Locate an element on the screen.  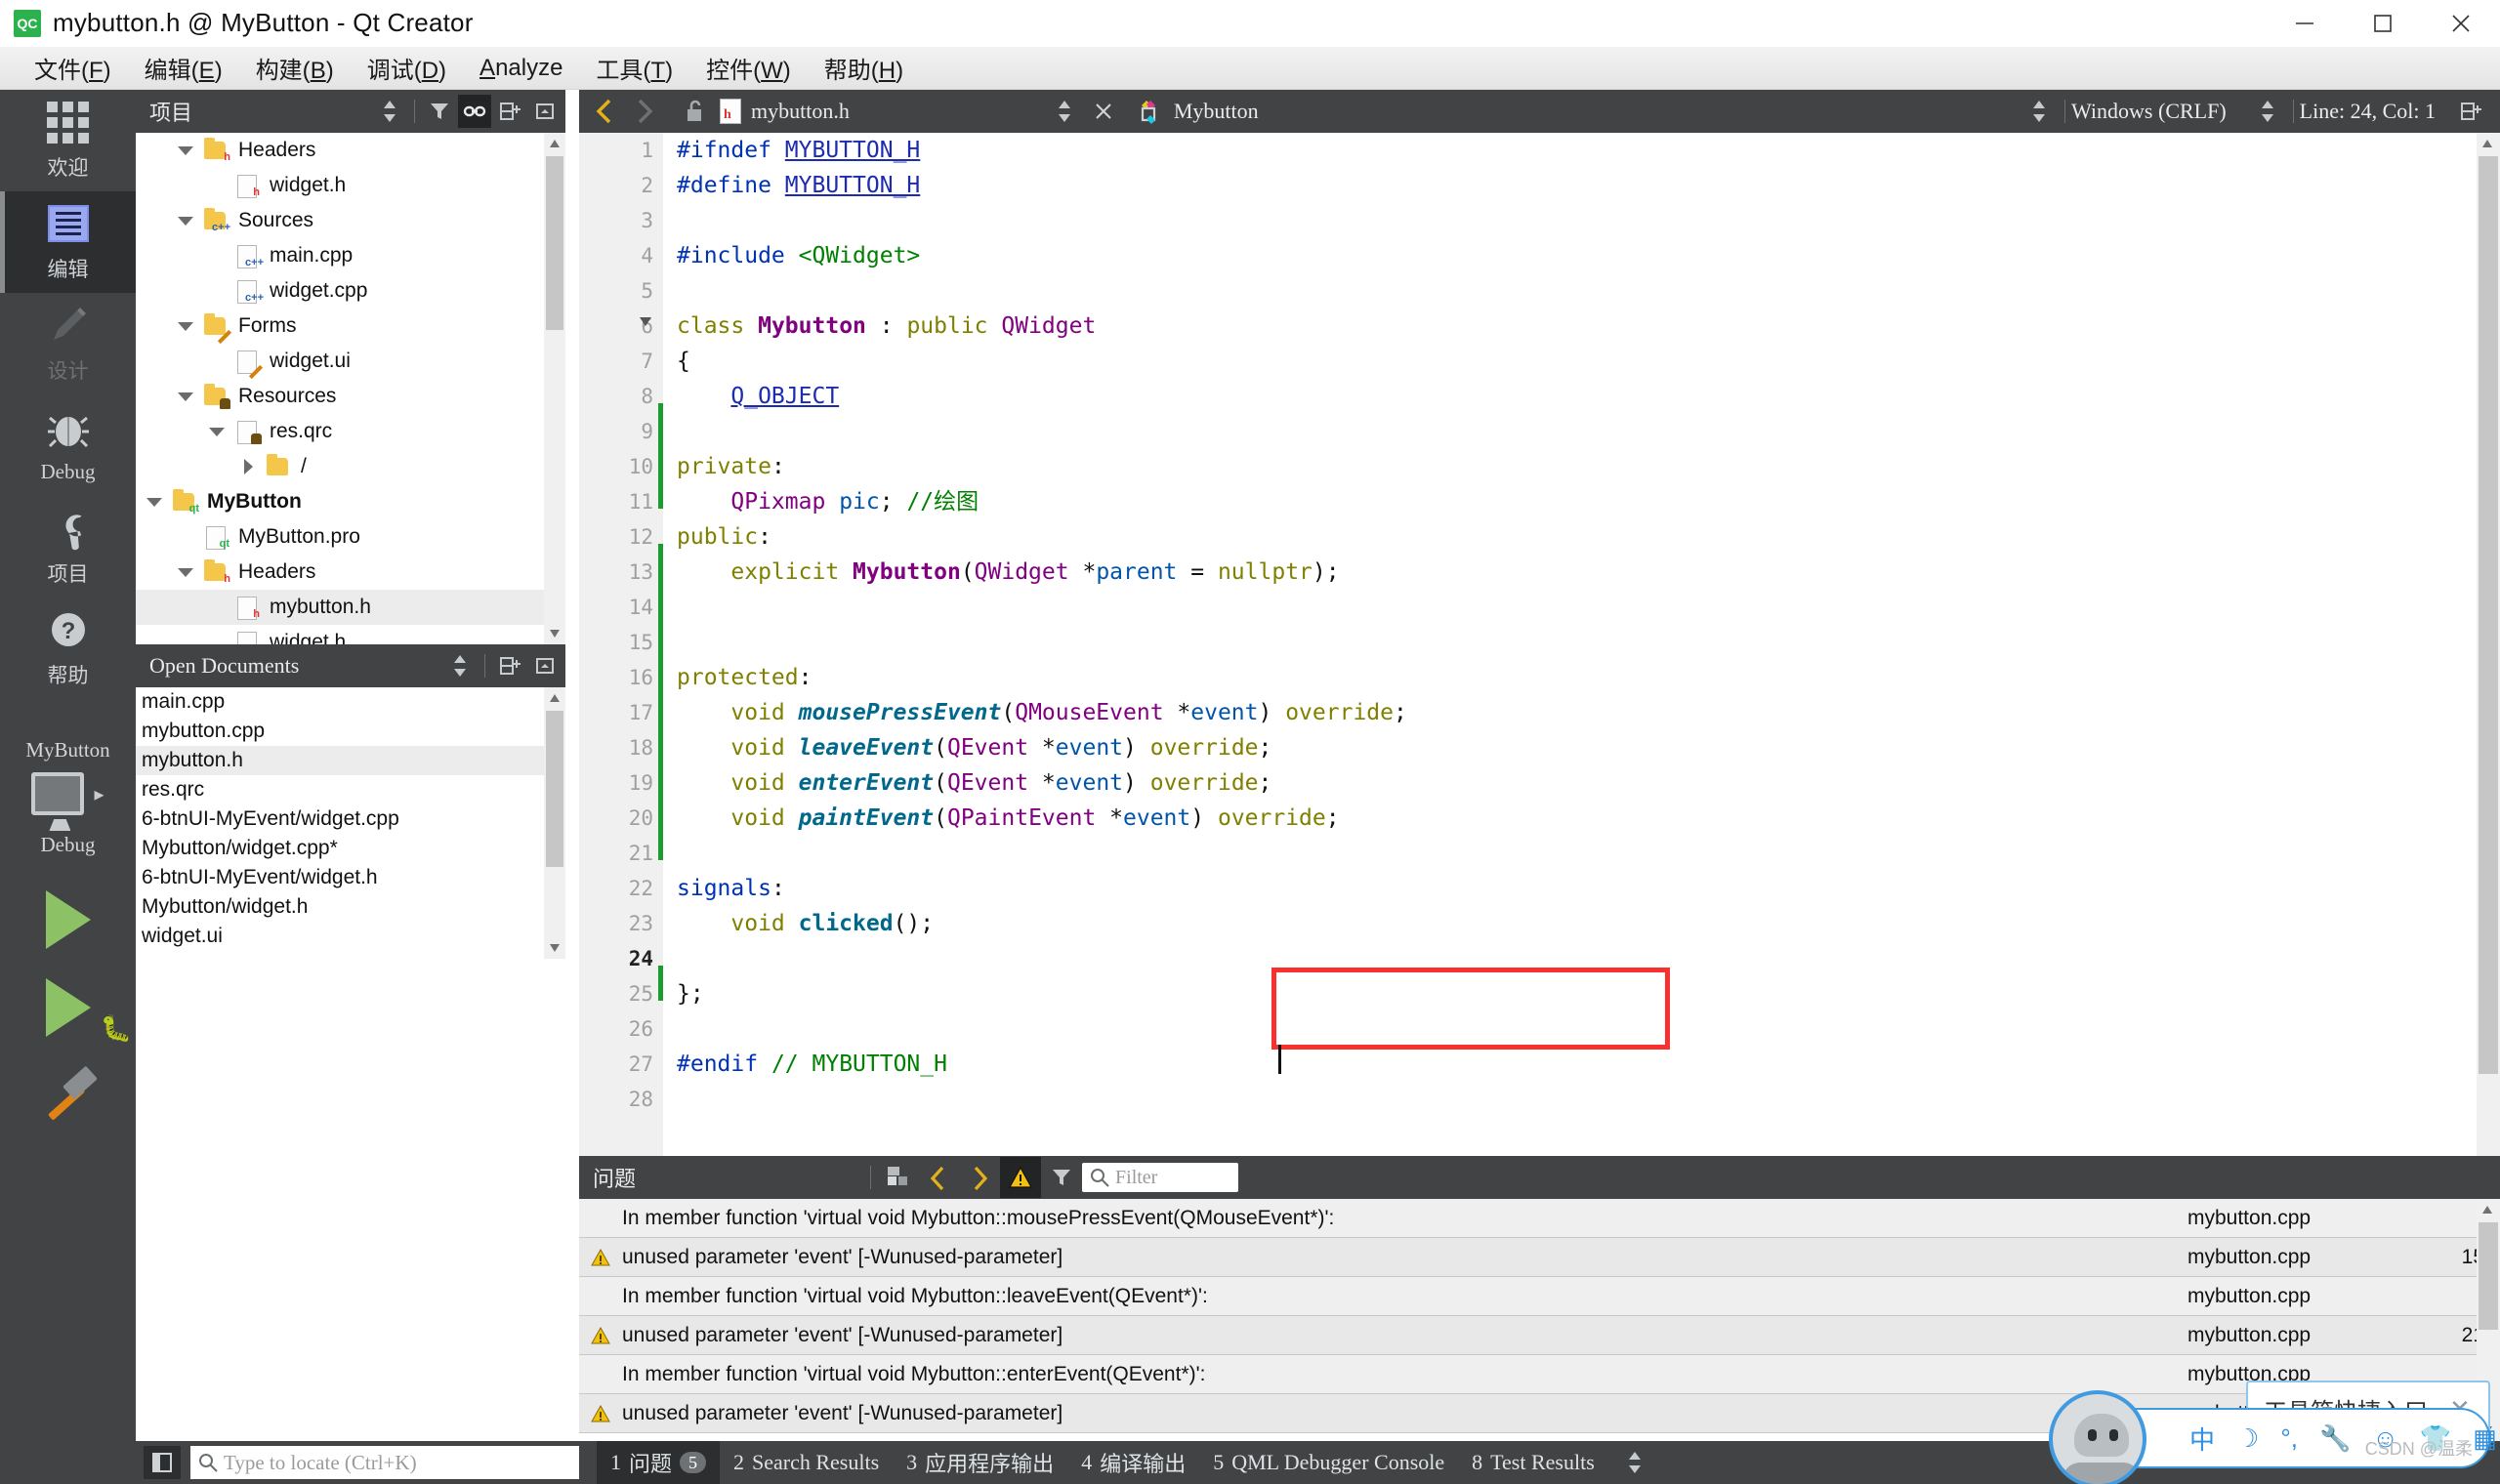
locator-input: Type to locate (Ctrl+K) is located at coordinates (384, 1463).